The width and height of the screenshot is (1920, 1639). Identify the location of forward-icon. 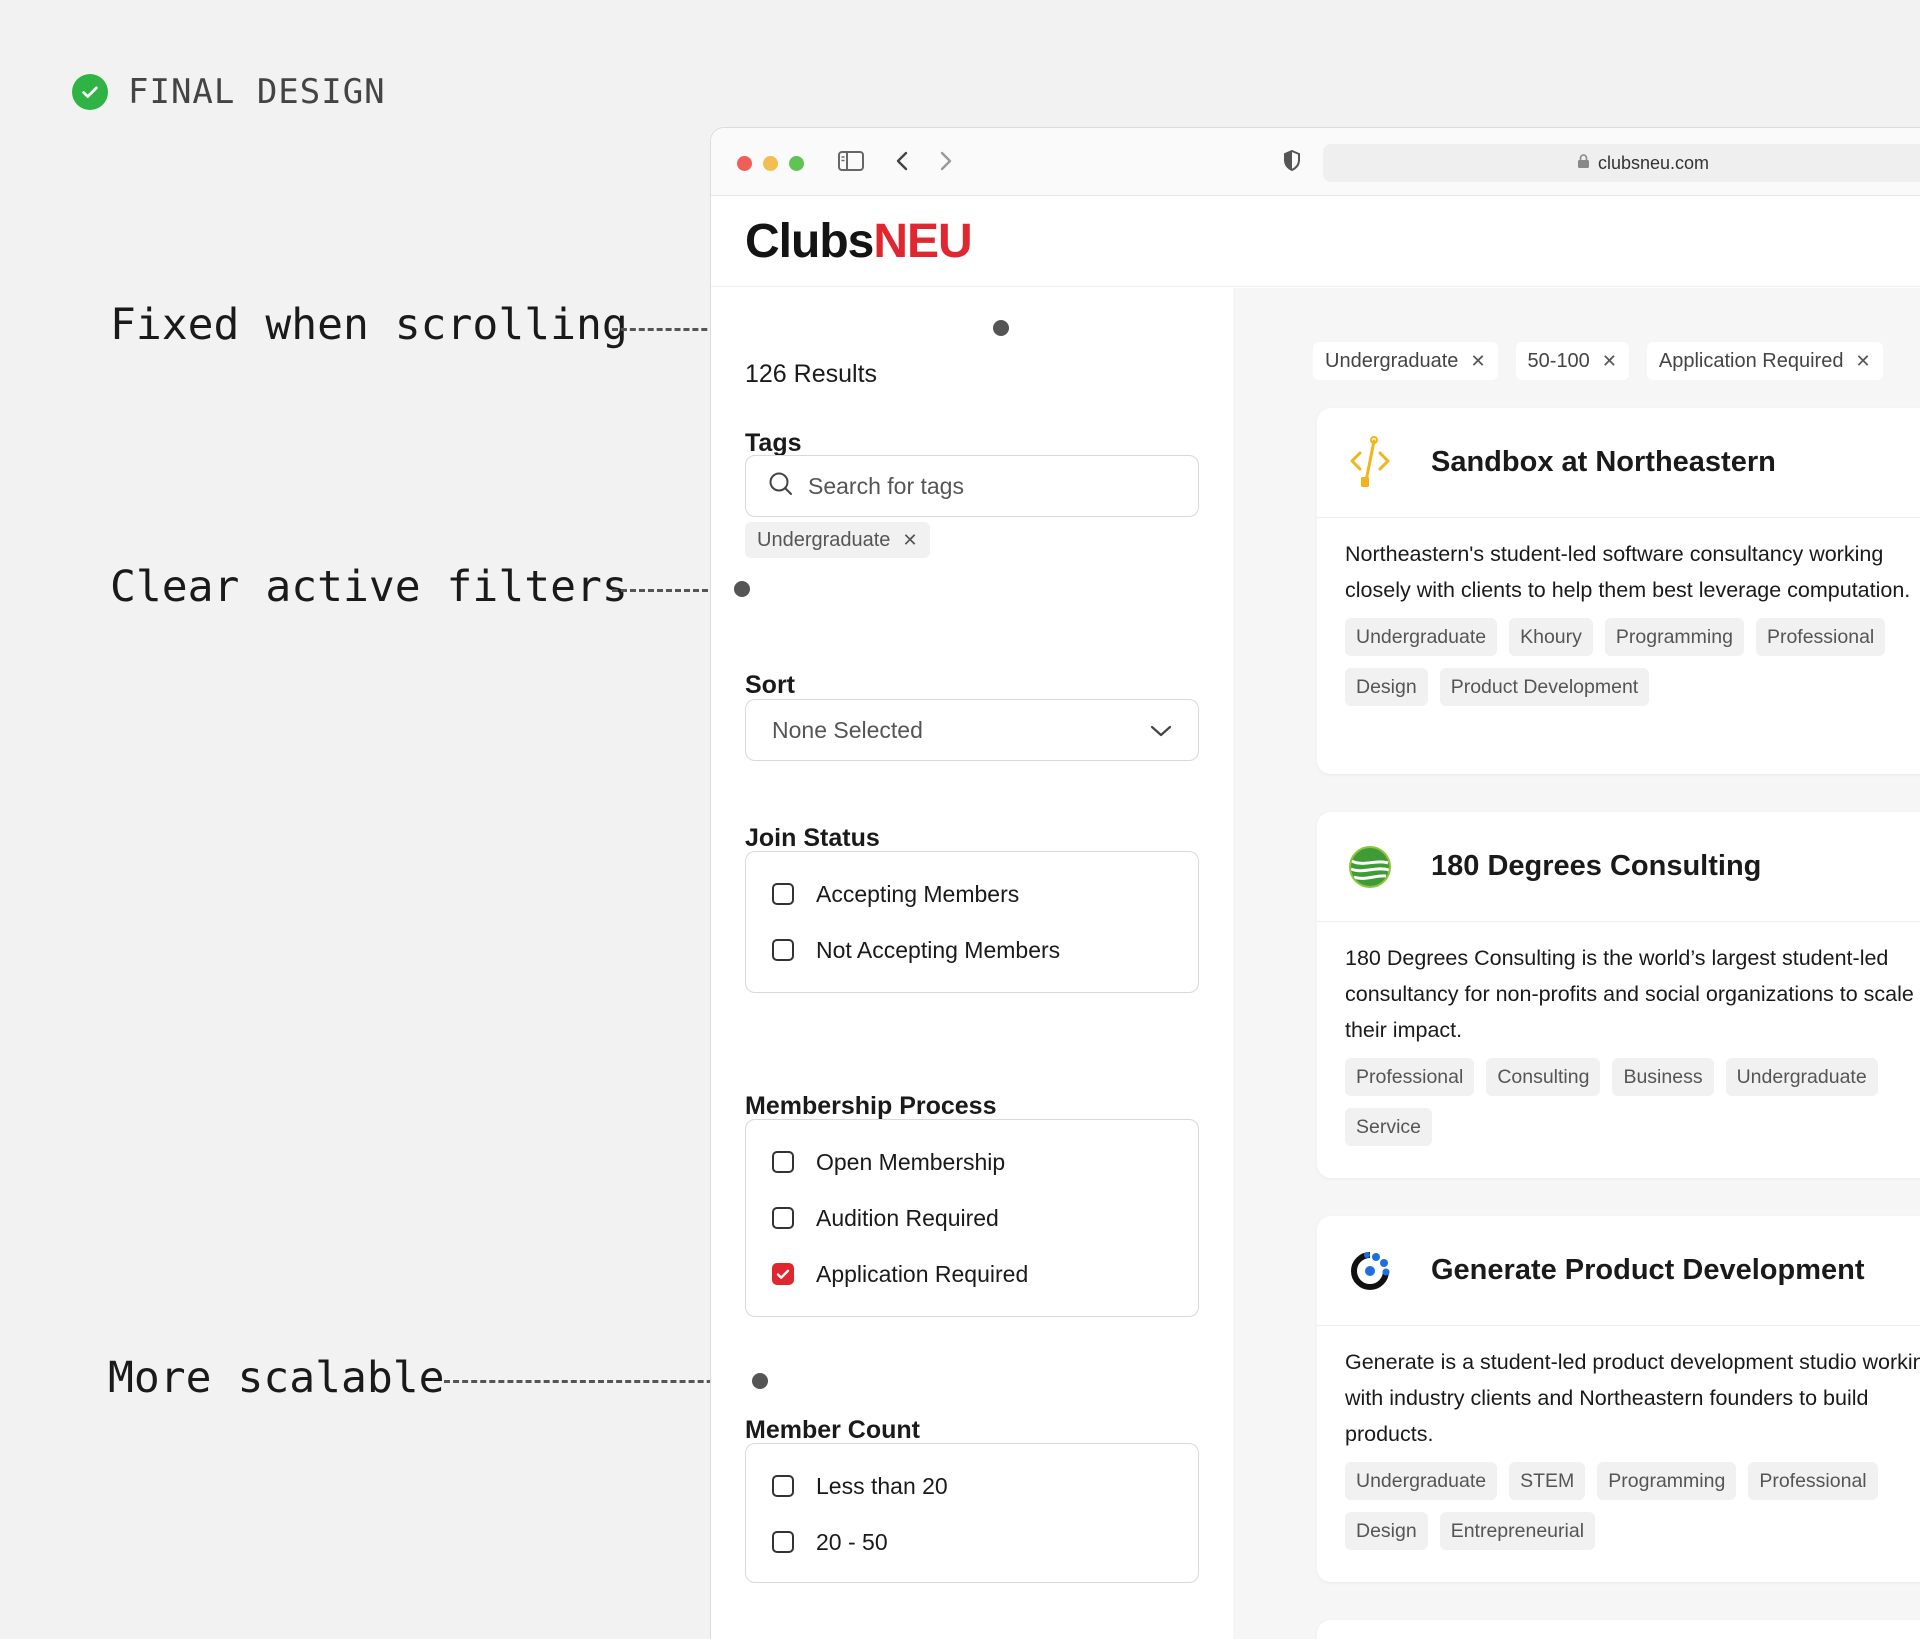
(945, 163).